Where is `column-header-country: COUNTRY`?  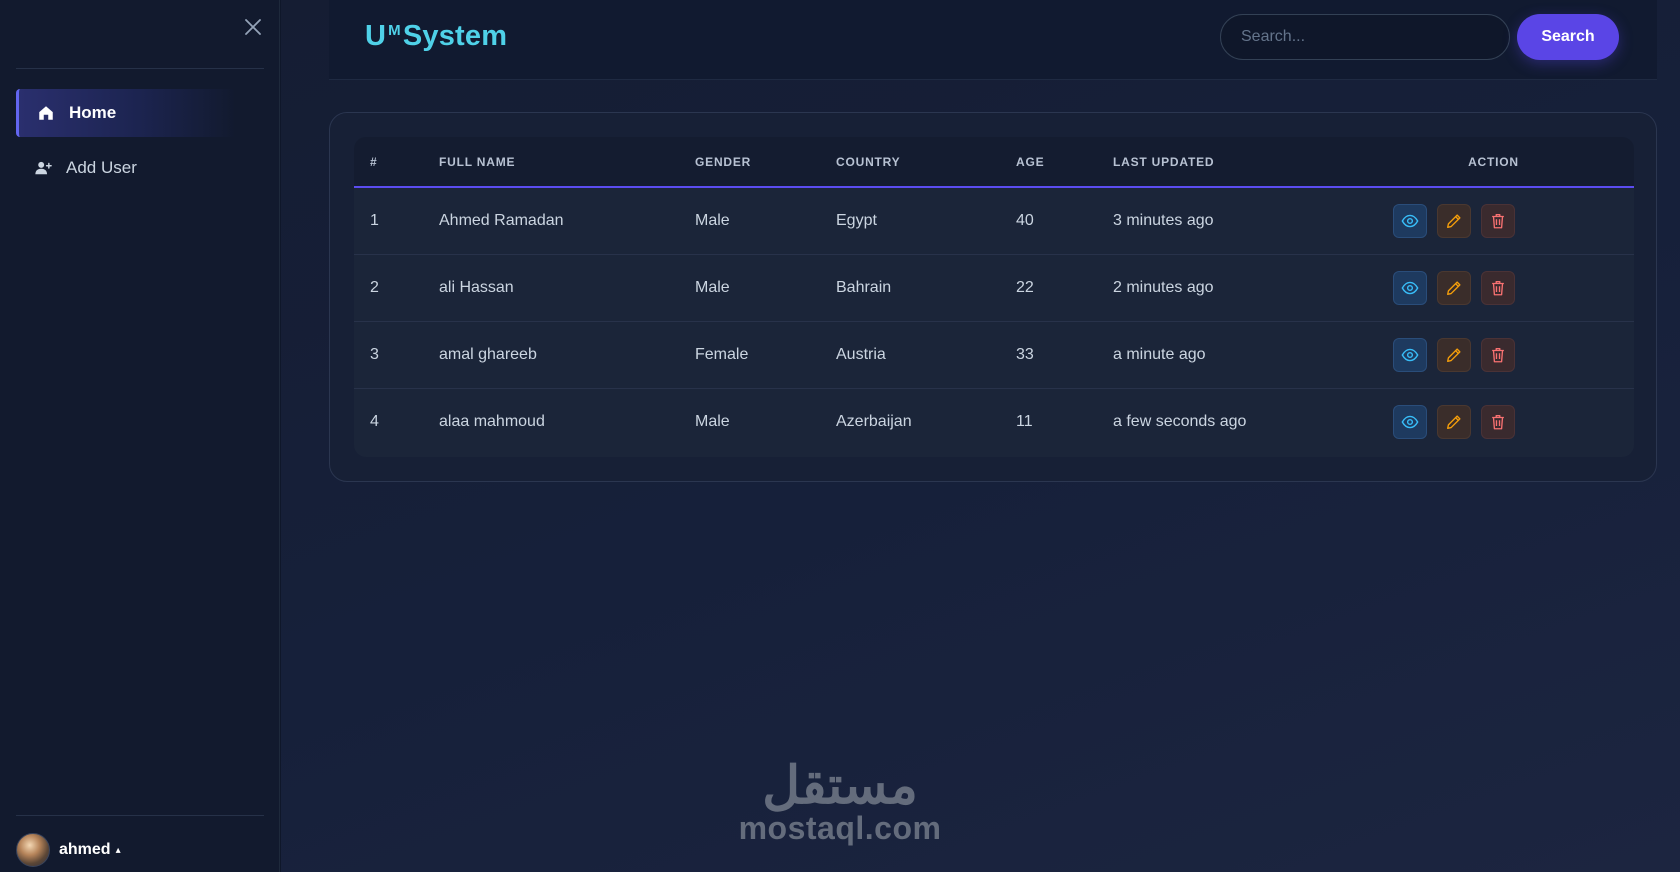 column-header-country: COUNTRY is located at coordinates (926, 162).